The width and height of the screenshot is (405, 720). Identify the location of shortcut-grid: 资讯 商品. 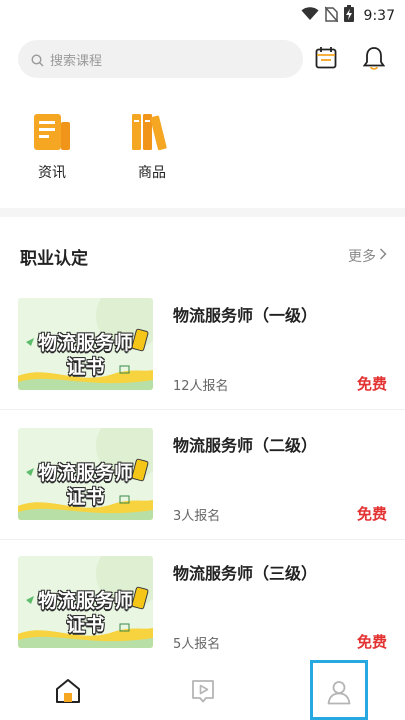
(118, 152).